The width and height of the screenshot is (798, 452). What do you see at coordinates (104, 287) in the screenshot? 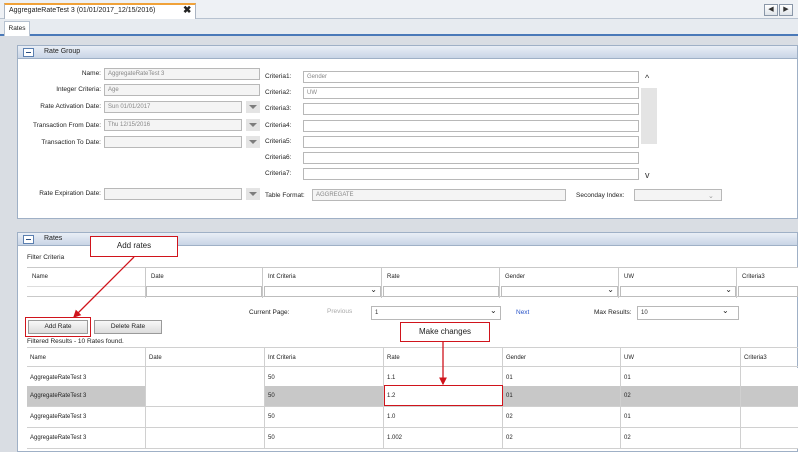
I see `add-rates-arrow` at bounding box center [104, 287].